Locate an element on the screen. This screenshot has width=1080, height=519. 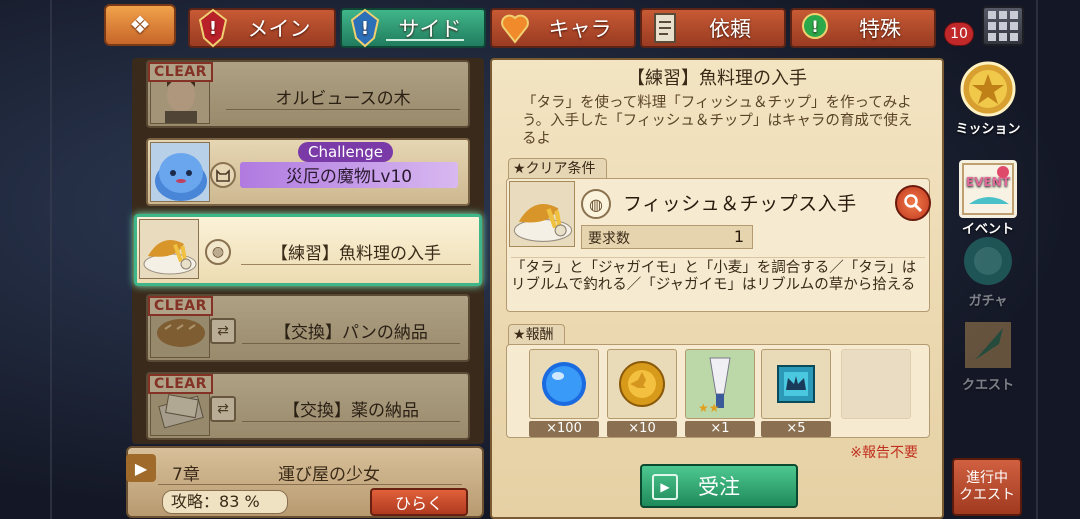
tab-label: 依頼 is located at coordinates (730, 29).